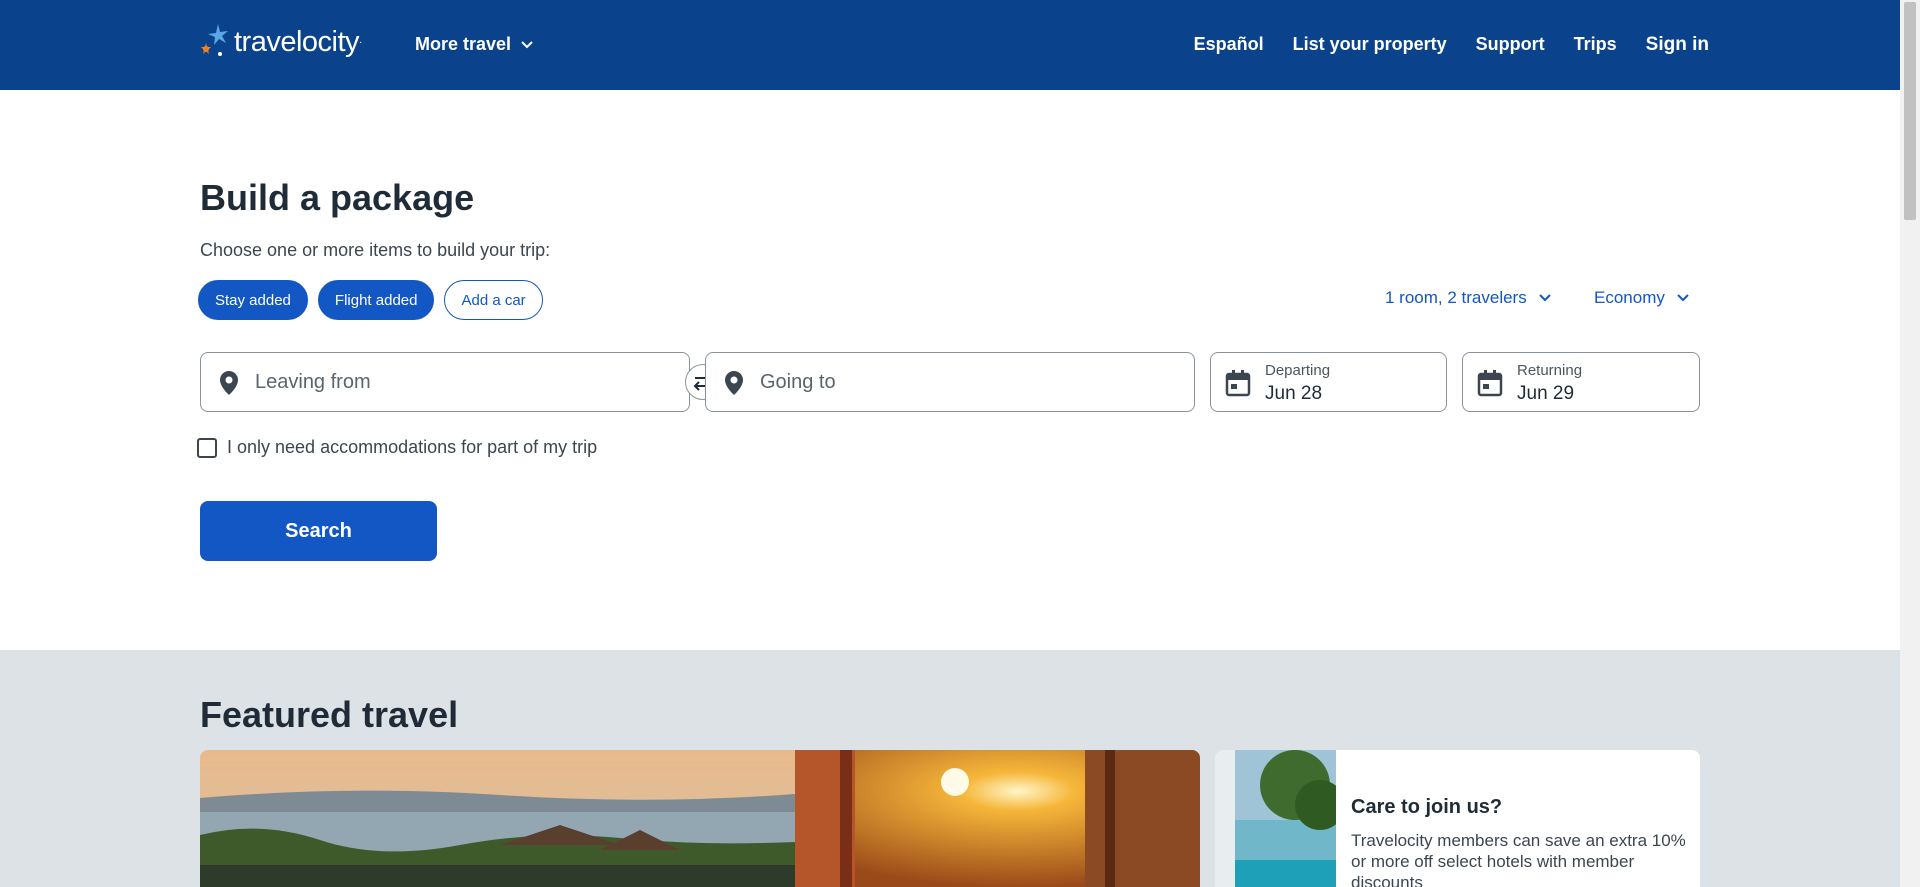  Describe the element at coordinates (297, 41) in the screenshot. I see `logo-text: travelocity` at that location.